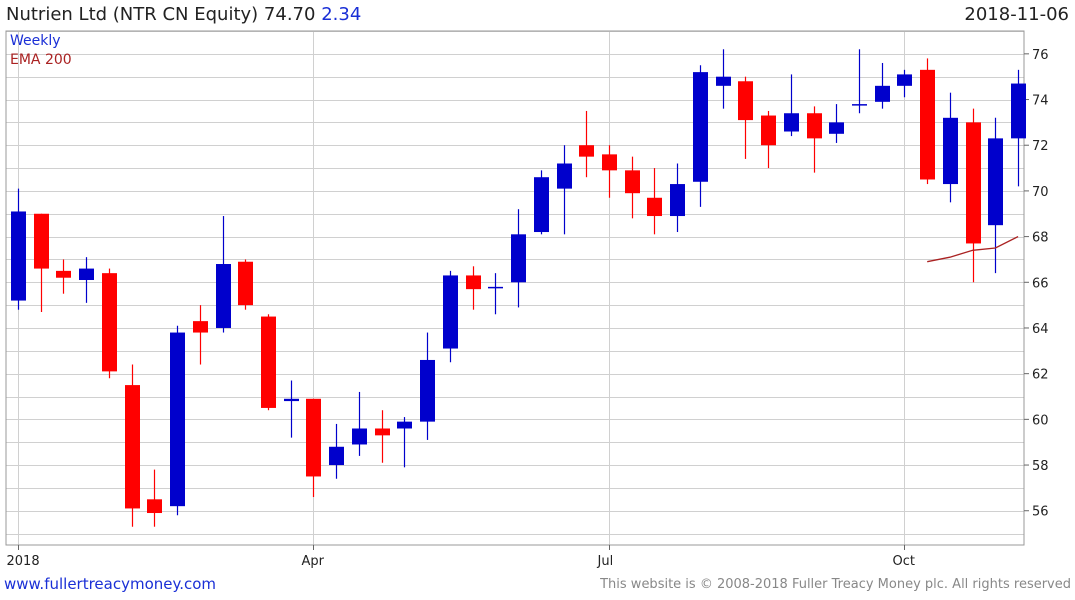 Image resolution: width=1075 pixels, height=600 pixels. I want to click on y-tick-label: 64, so click(1040, 329).